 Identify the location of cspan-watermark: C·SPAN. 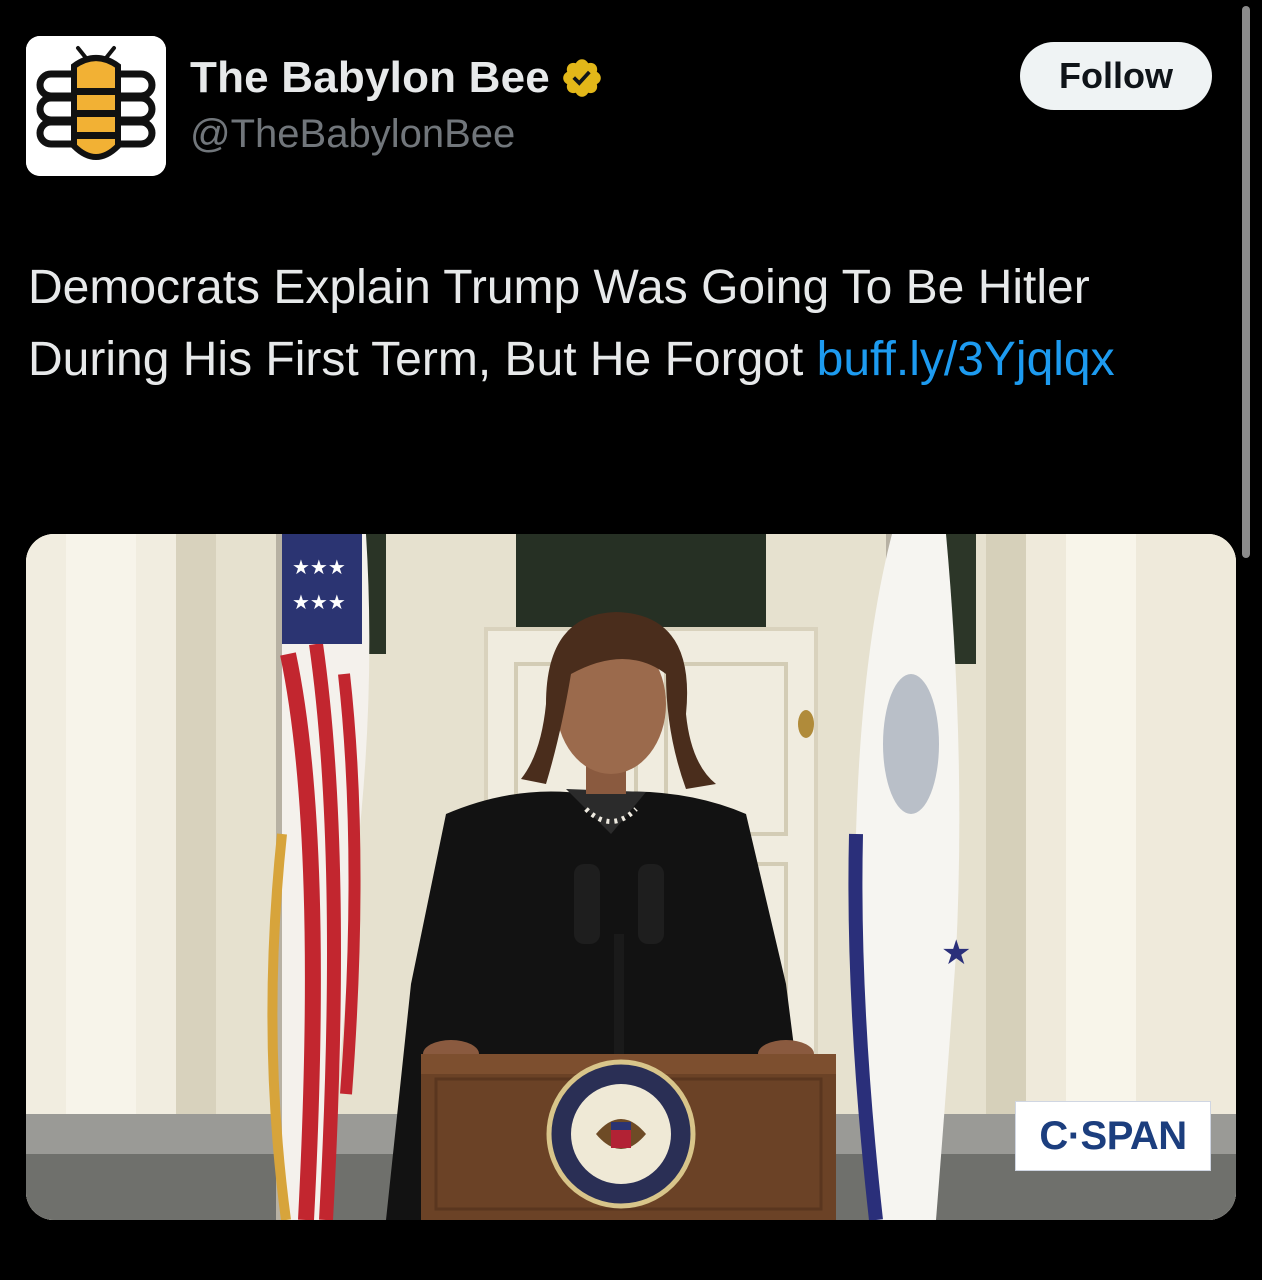
(1113, 1136).